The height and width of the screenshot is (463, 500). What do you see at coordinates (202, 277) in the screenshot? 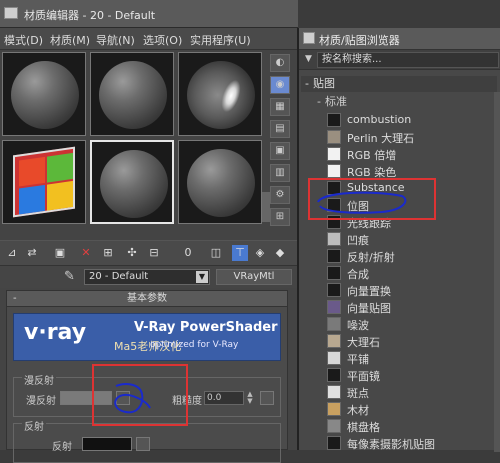
I see `chevron-down-icon: ▼` at bounding box center [202, 277].